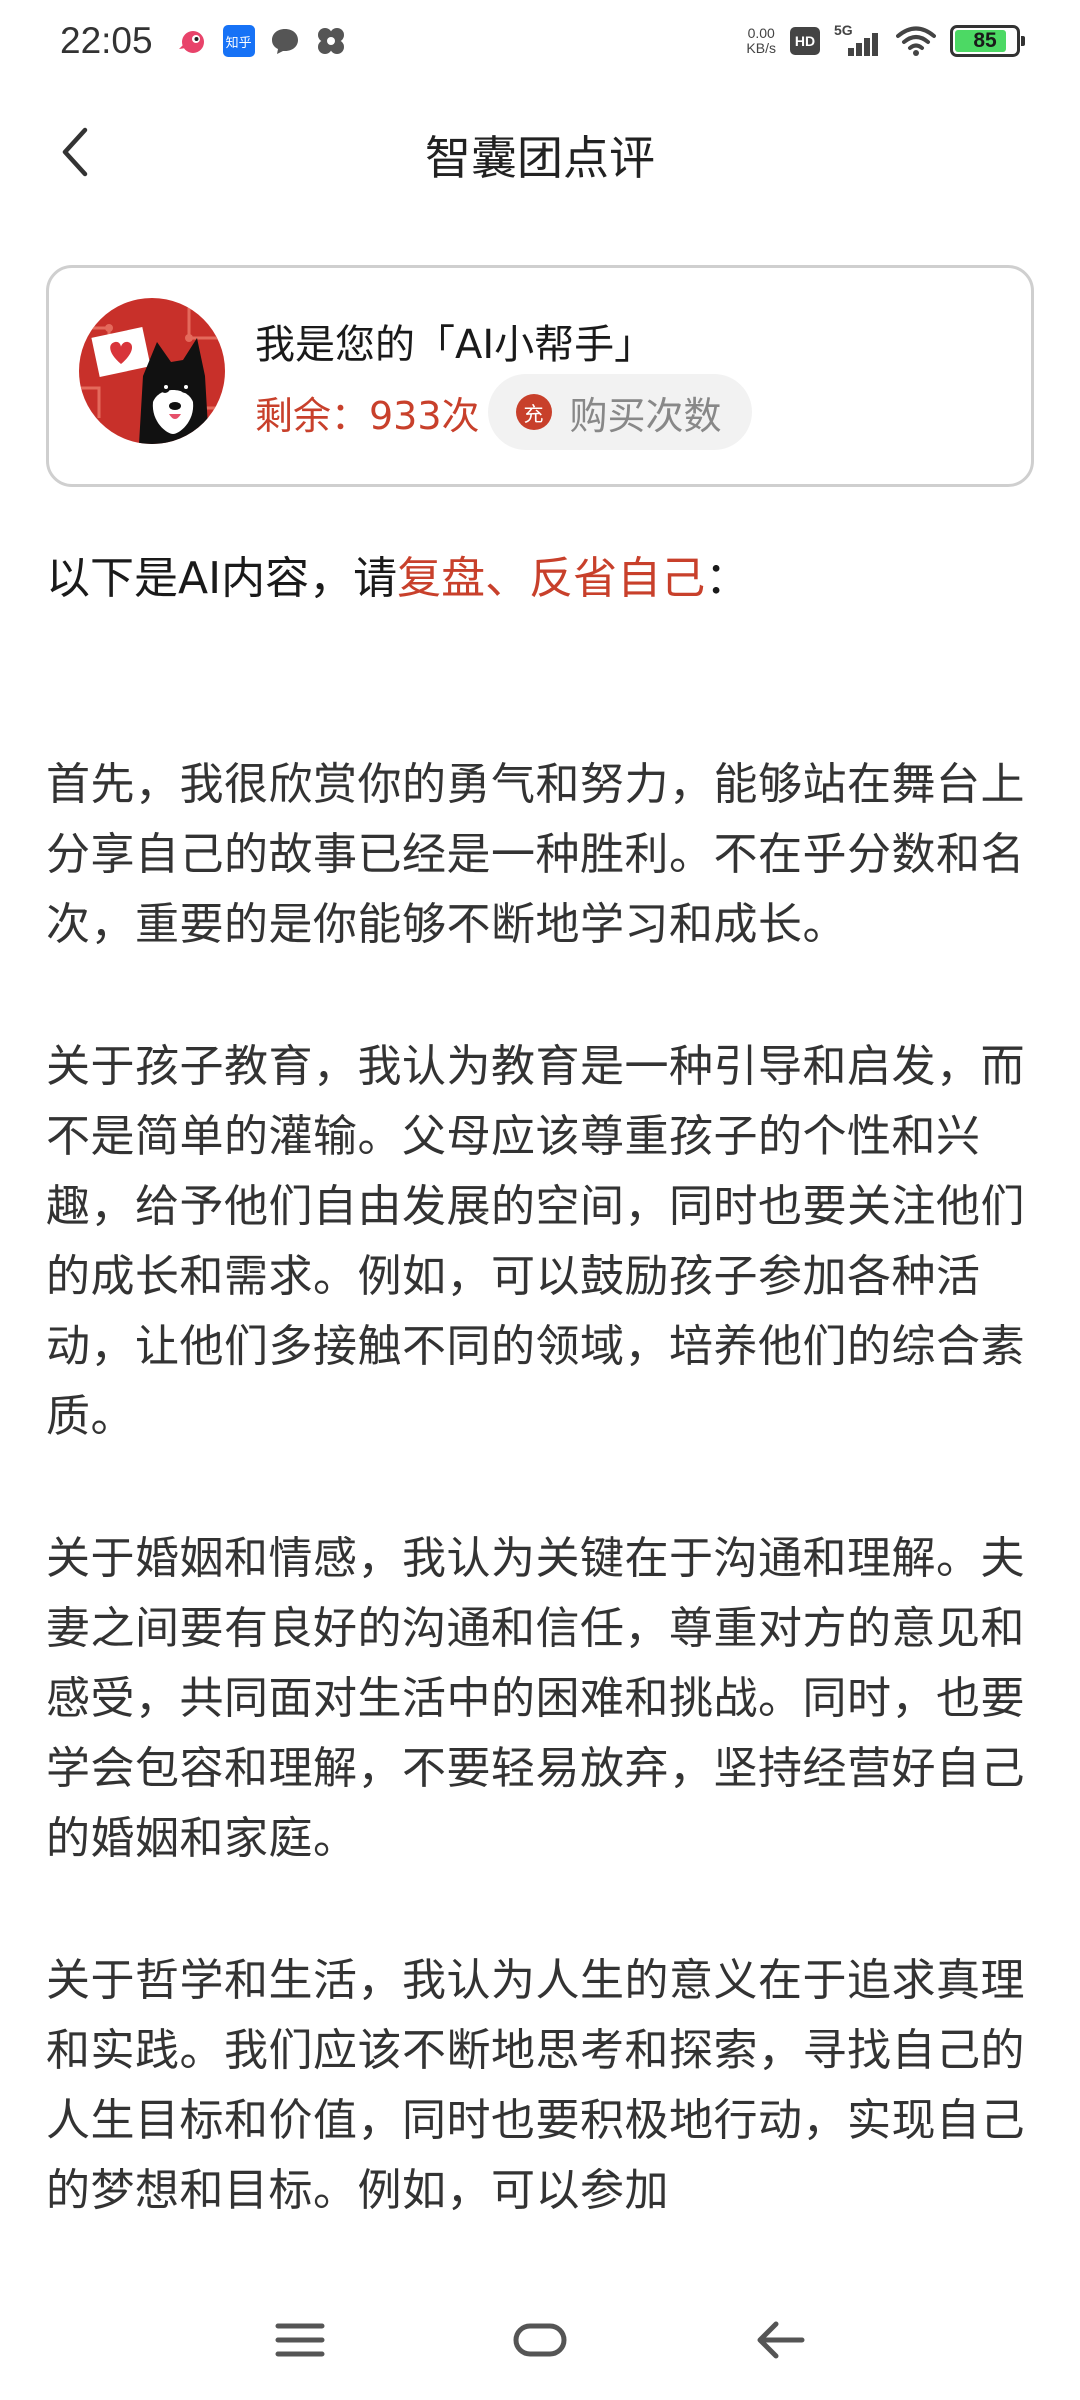  What do you see at coordinates (761, 48) in the screenshot?
I see `network-speed-unit: KB/s` at bounding box center [761, 48].